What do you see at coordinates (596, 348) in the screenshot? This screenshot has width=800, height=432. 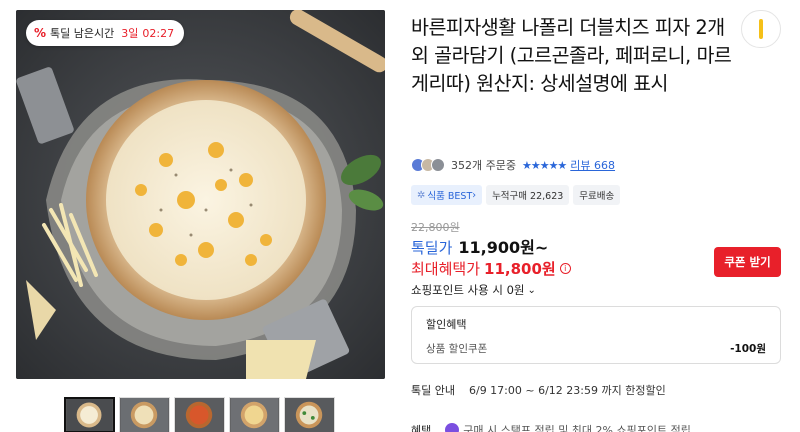 I see `discount-row: 상품 할인쿠폰 -100원` at bounding box center [596, 348].